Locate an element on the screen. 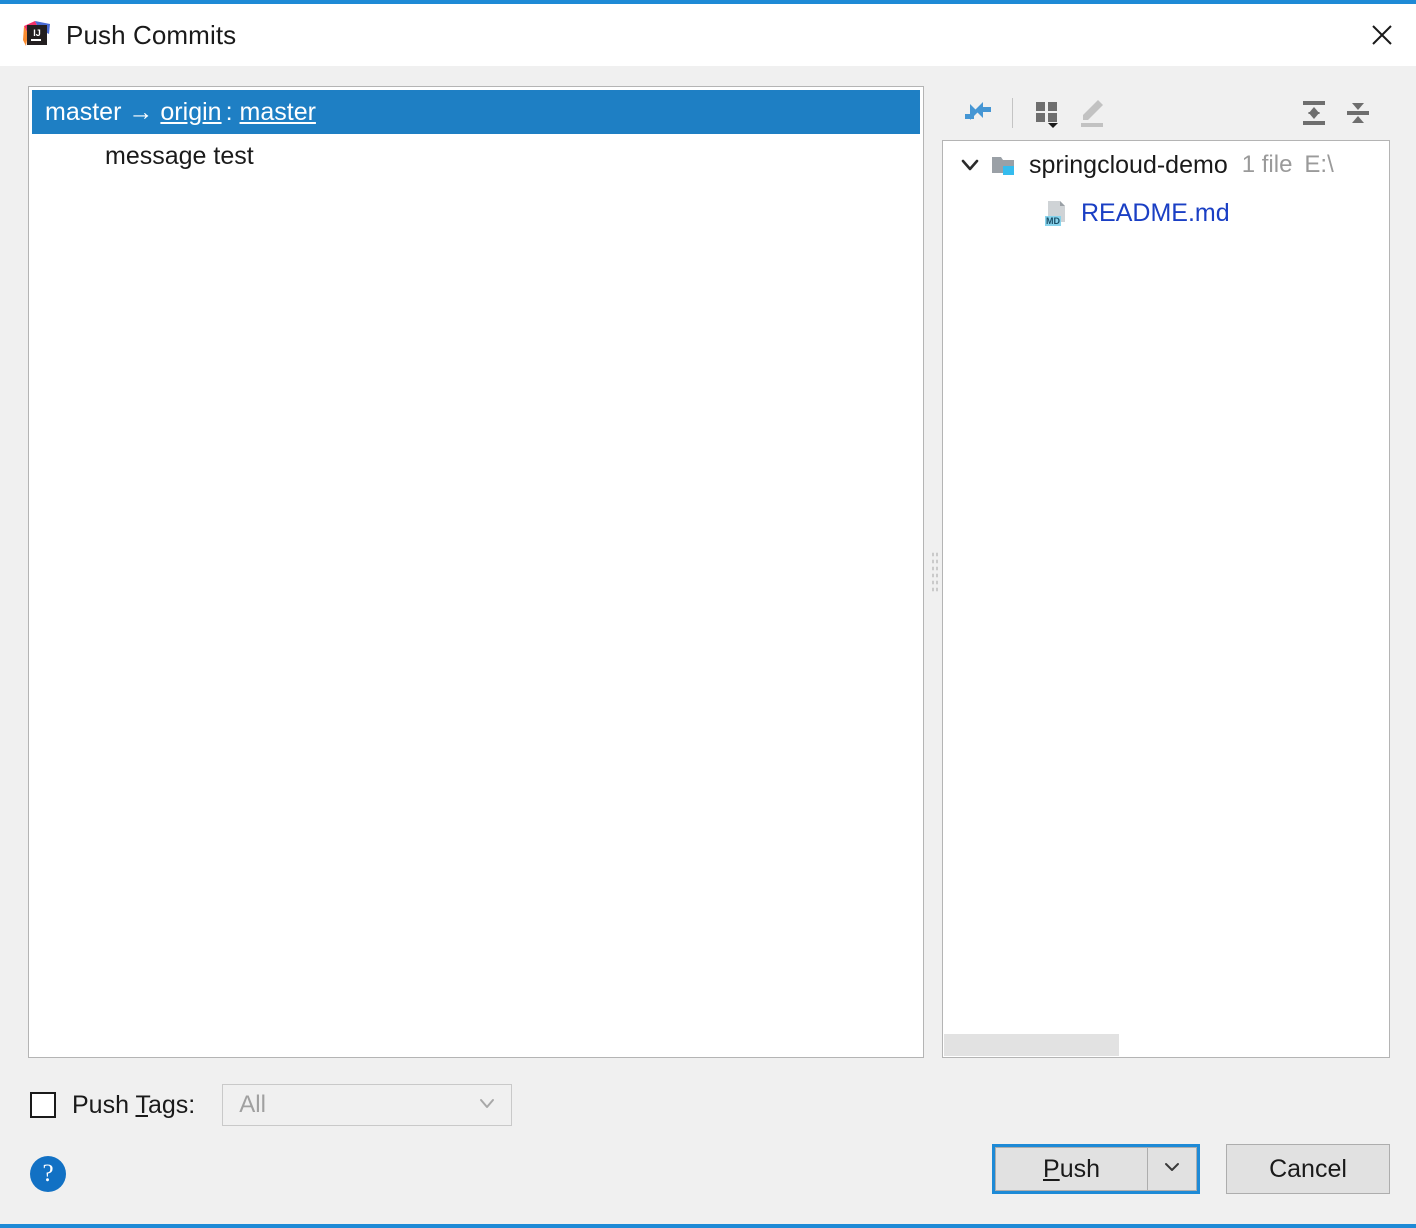 This screenshot has height=1228, width=1416. commit-row: message test is located at coordinates (476, 156).